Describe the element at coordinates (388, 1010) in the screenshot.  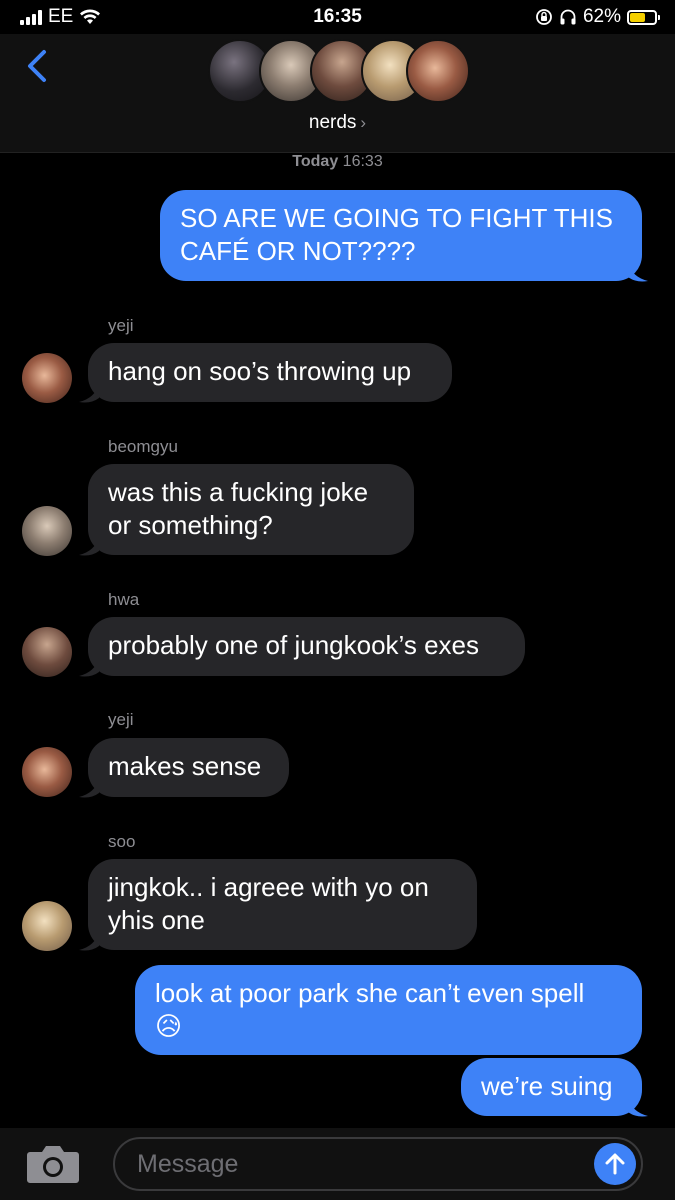
I see `outgoing-message: look at poor park she can’t even spell 😥` at that location.